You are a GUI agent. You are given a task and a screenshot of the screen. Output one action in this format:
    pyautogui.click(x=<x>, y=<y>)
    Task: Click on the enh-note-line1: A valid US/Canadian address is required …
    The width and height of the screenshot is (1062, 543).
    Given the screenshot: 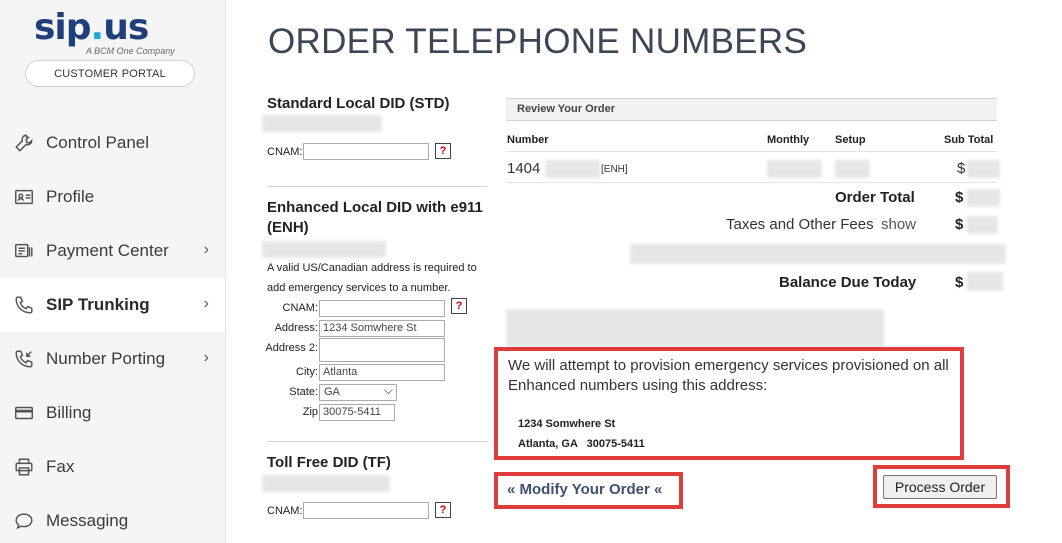 What is the action you would take?
    pyautogui.click(x=372, y=268)
    